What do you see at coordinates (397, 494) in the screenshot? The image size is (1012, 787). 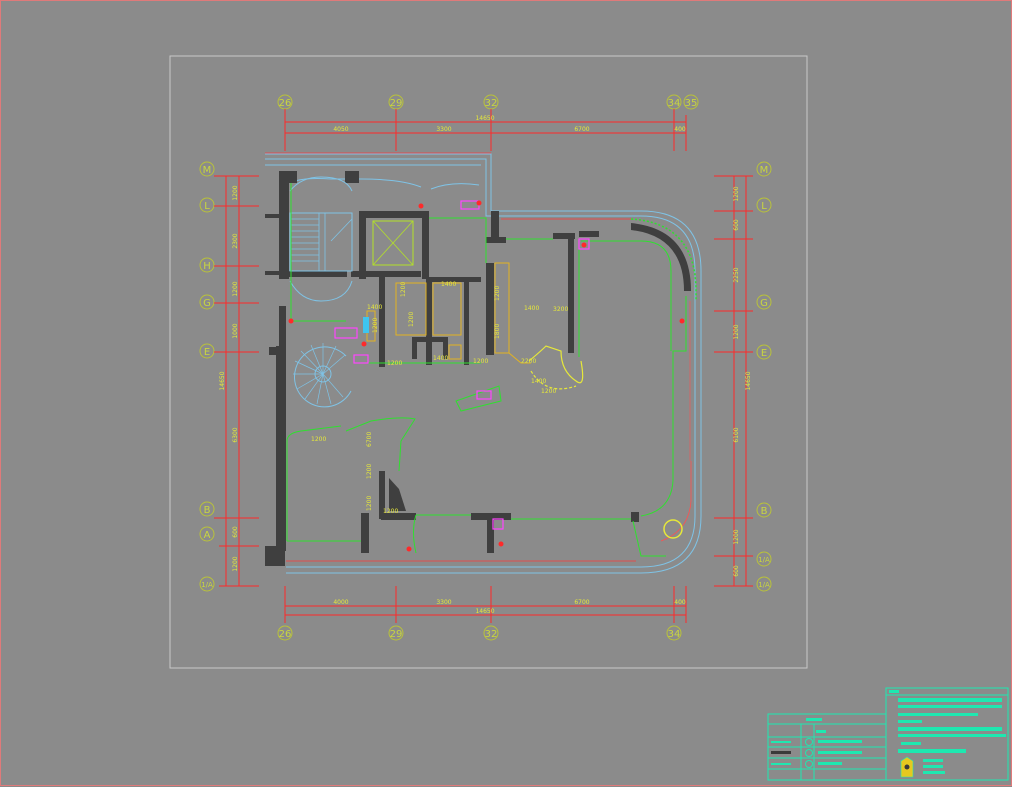 I see `wall-slab` at bounding box center [397, 494].